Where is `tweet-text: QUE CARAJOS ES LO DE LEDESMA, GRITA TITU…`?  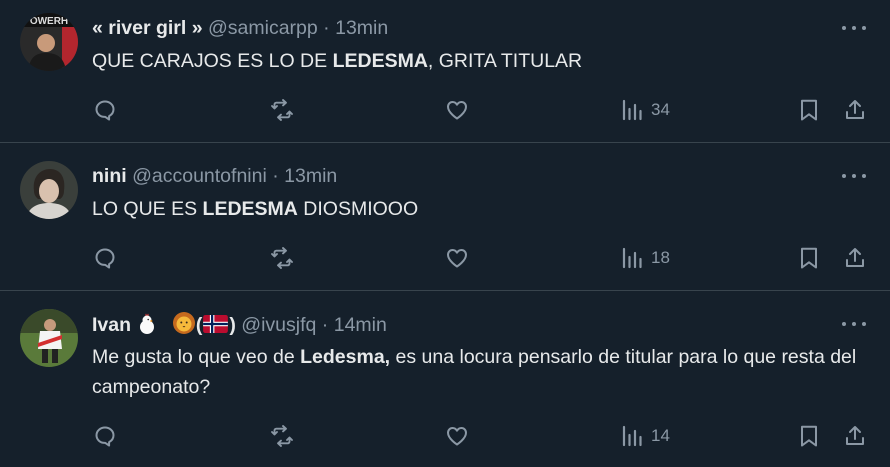 tweet-text: QUE CARAJOS ES LO DE LEDESMA, GRITA TITU… is located at coordinates (482, 61).